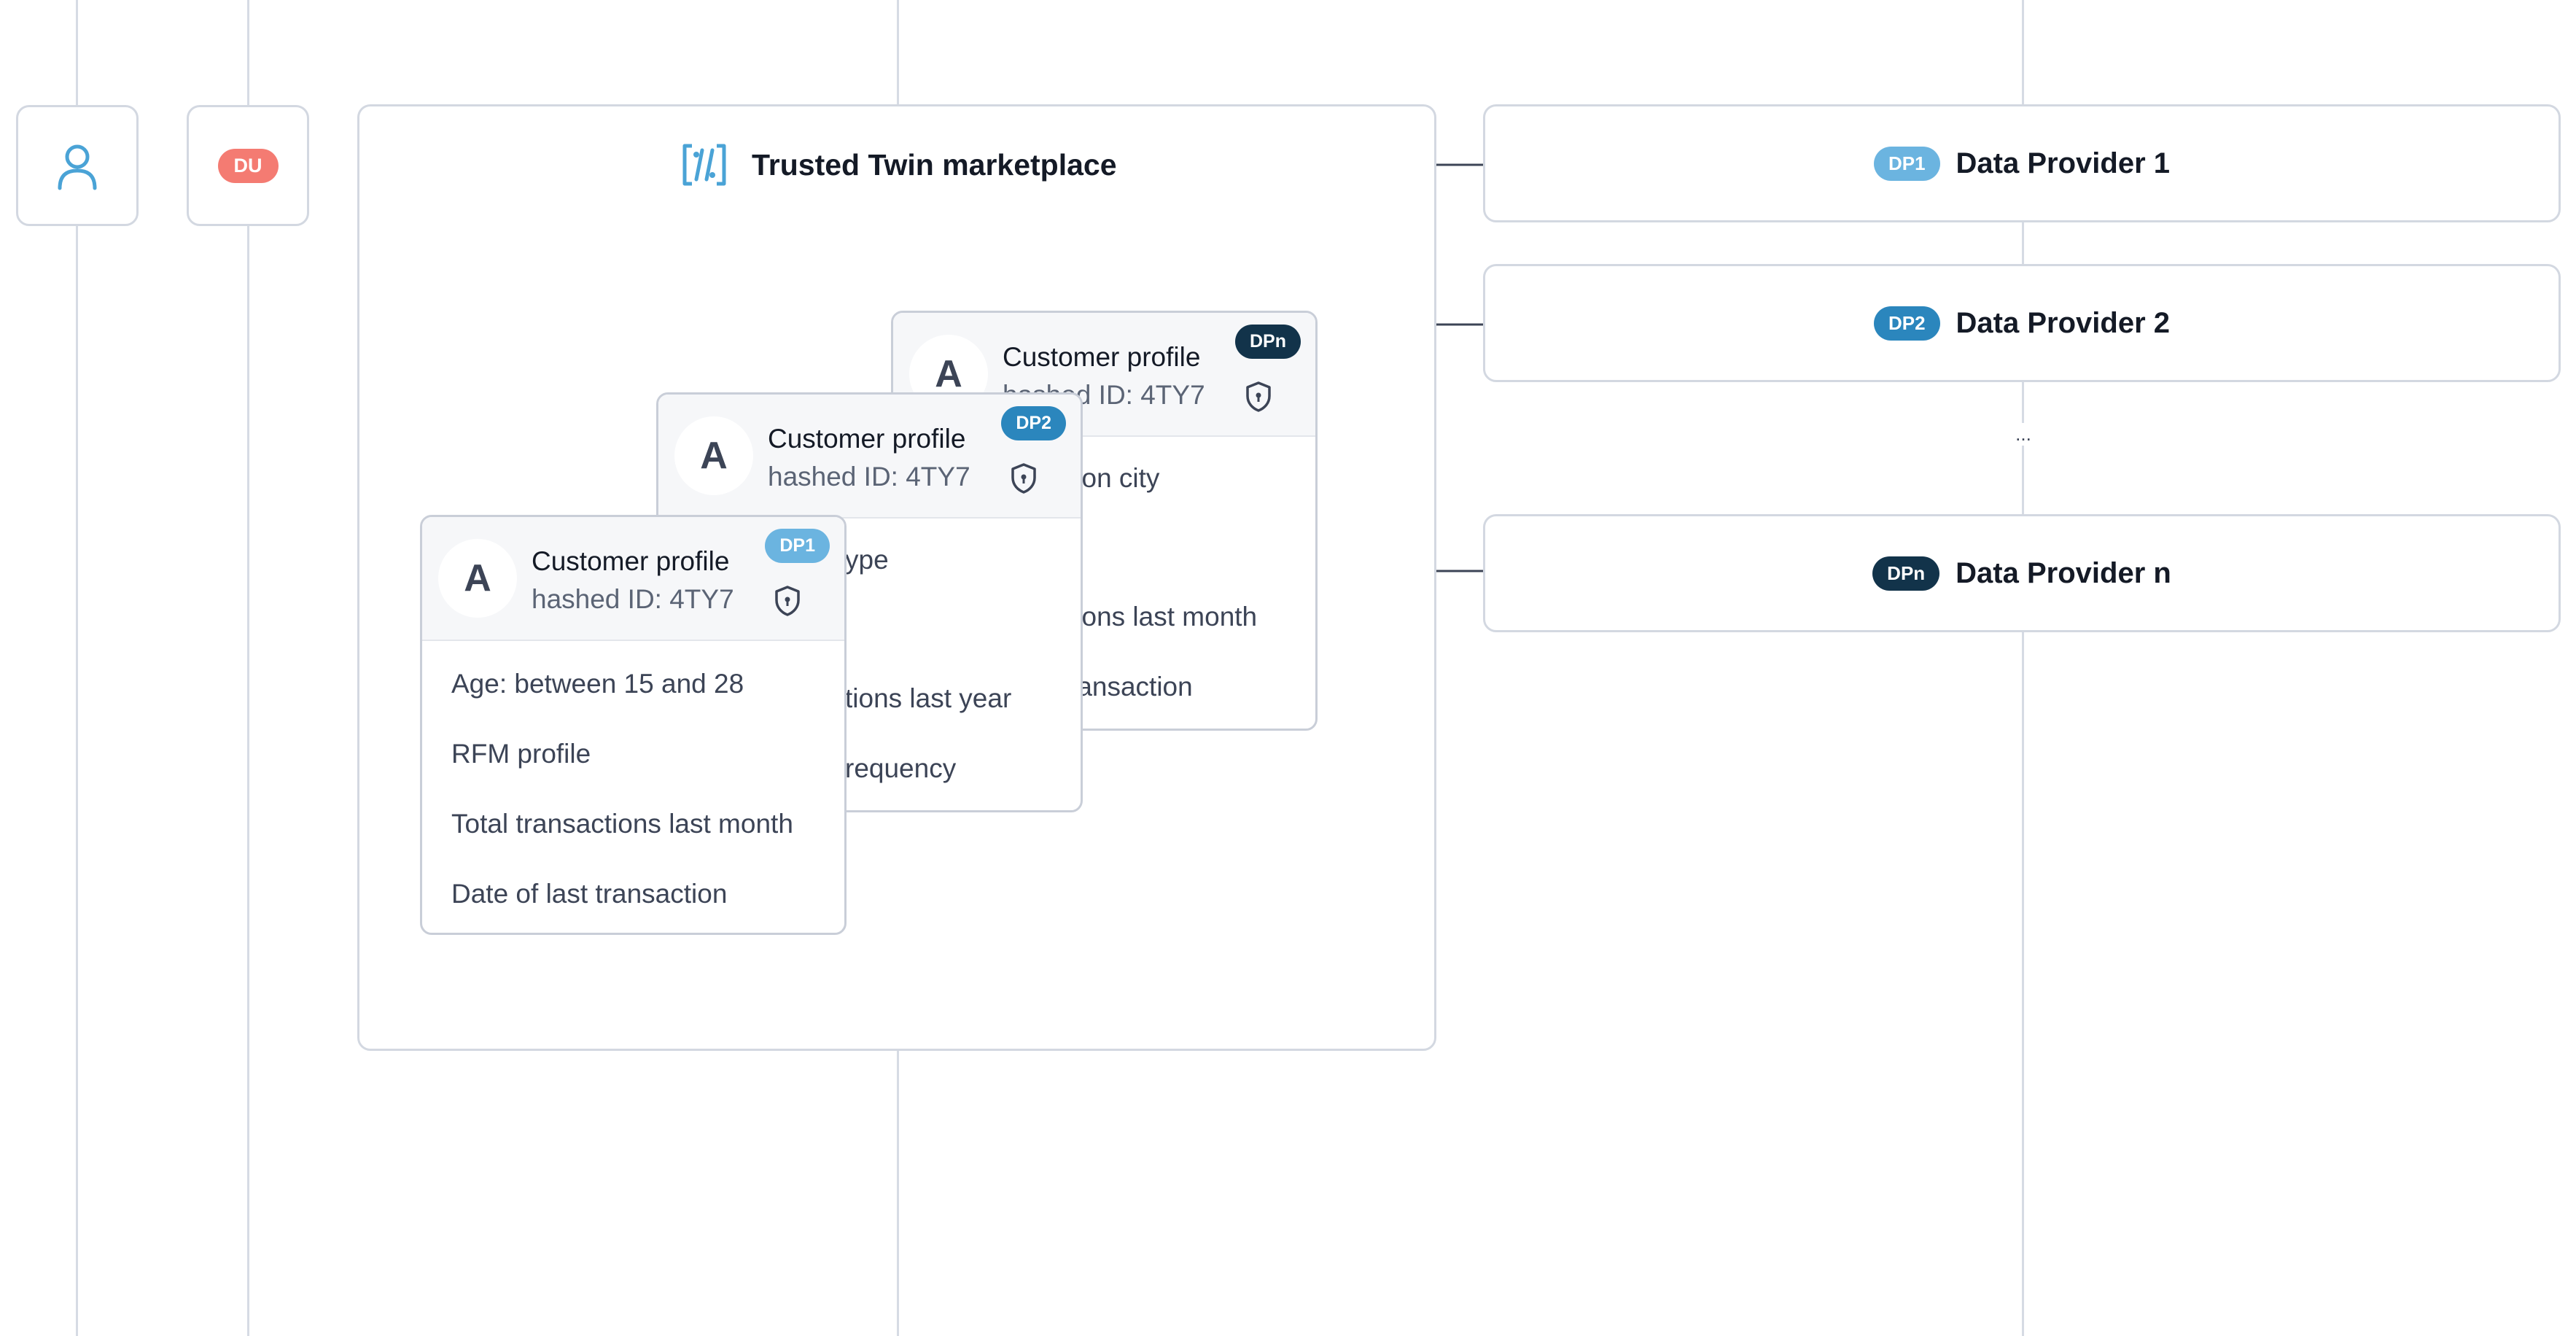 Image resolution: width=2576 pixels, height=1336 pixels. What do you see at coordinates (521, 754) in the screenshot?
I see `card-attribute: RFM profile` at bounding box center [521, 754].